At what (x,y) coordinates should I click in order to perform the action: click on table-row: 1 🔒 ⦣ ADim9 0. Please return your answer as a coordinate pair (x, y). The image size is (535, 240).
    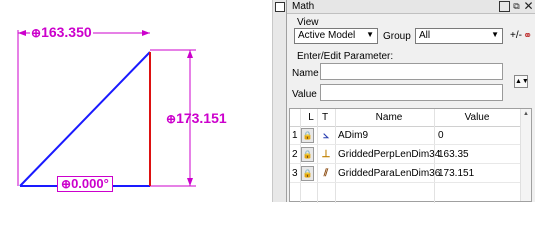
    Looking at the image, I should click on (405, 136).